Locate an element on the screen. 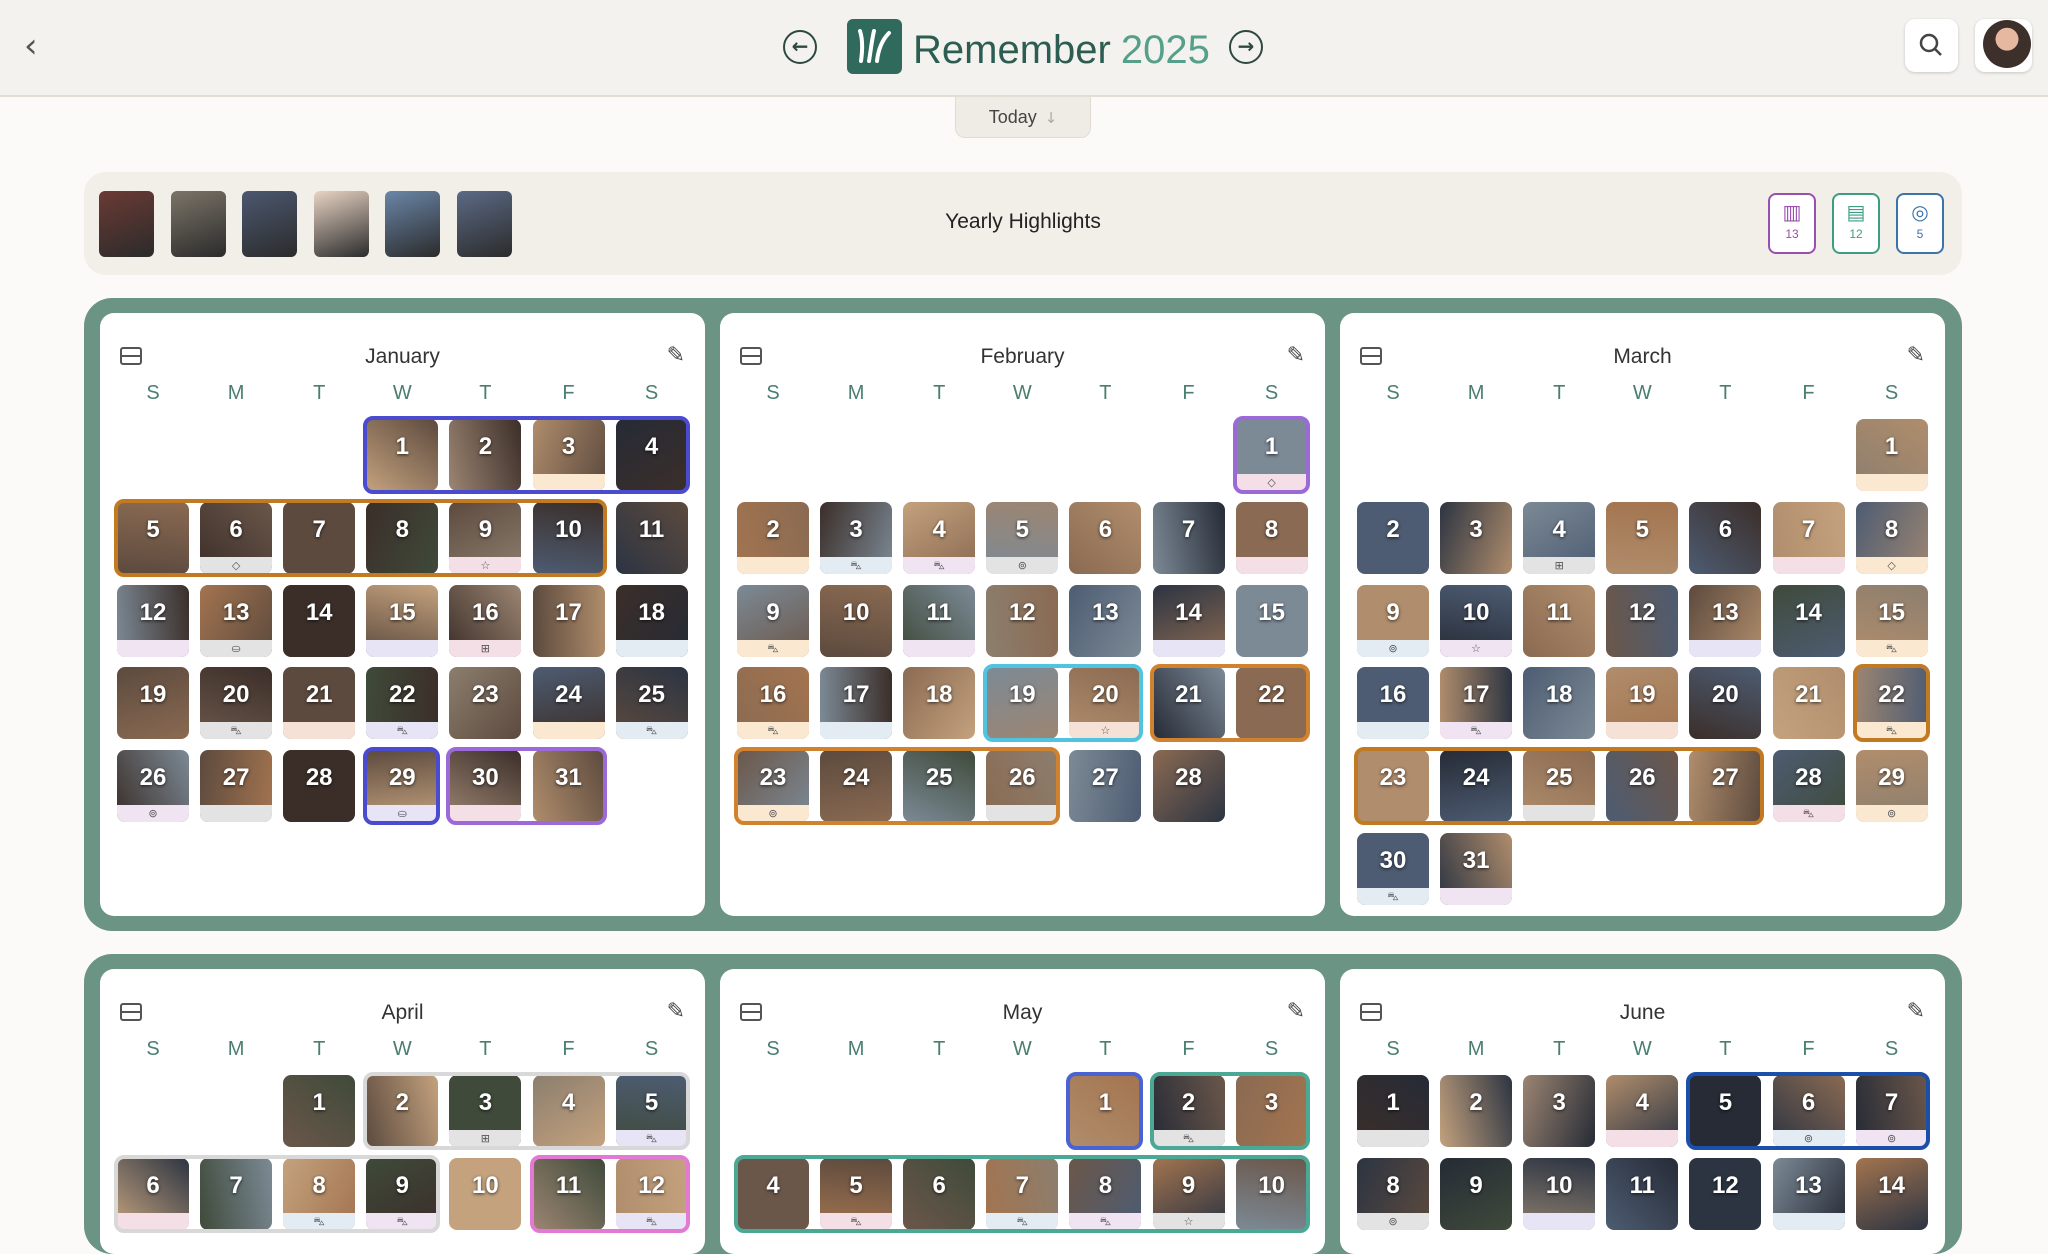 Image resolution: width=2048 pixels, height=1254 pixels. day-cell: 15 ⛍ is located at coordinates (1891, 620).